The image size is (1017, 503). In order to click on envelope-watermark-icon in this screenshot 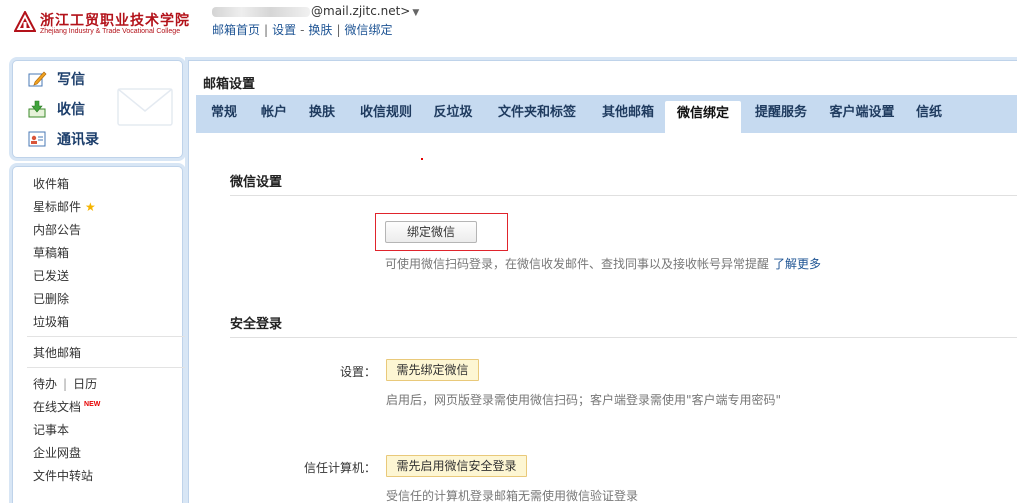, I will do `click(145, 107)`.